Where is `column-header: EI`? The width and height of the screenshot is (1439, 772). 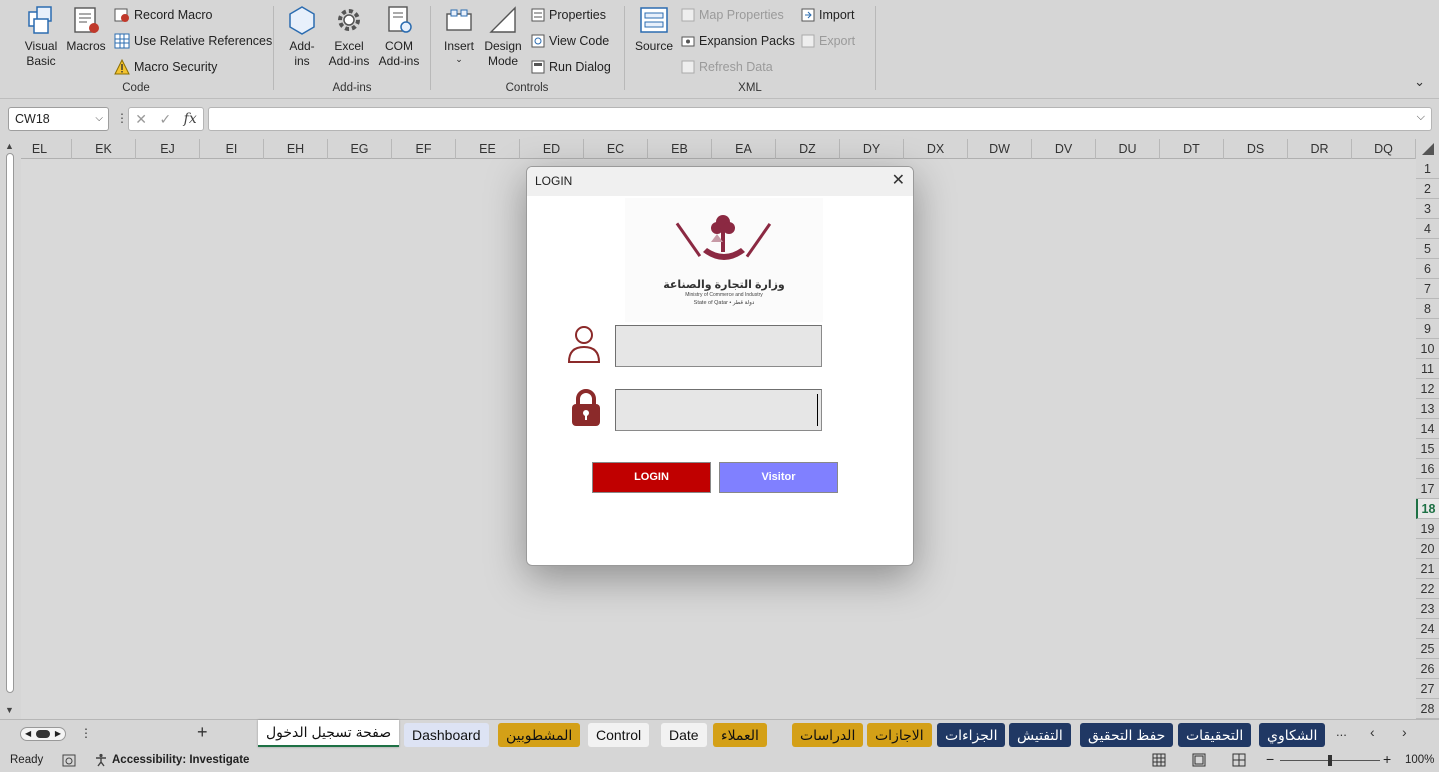 column-header: EI is located at coordinates (232, 149).